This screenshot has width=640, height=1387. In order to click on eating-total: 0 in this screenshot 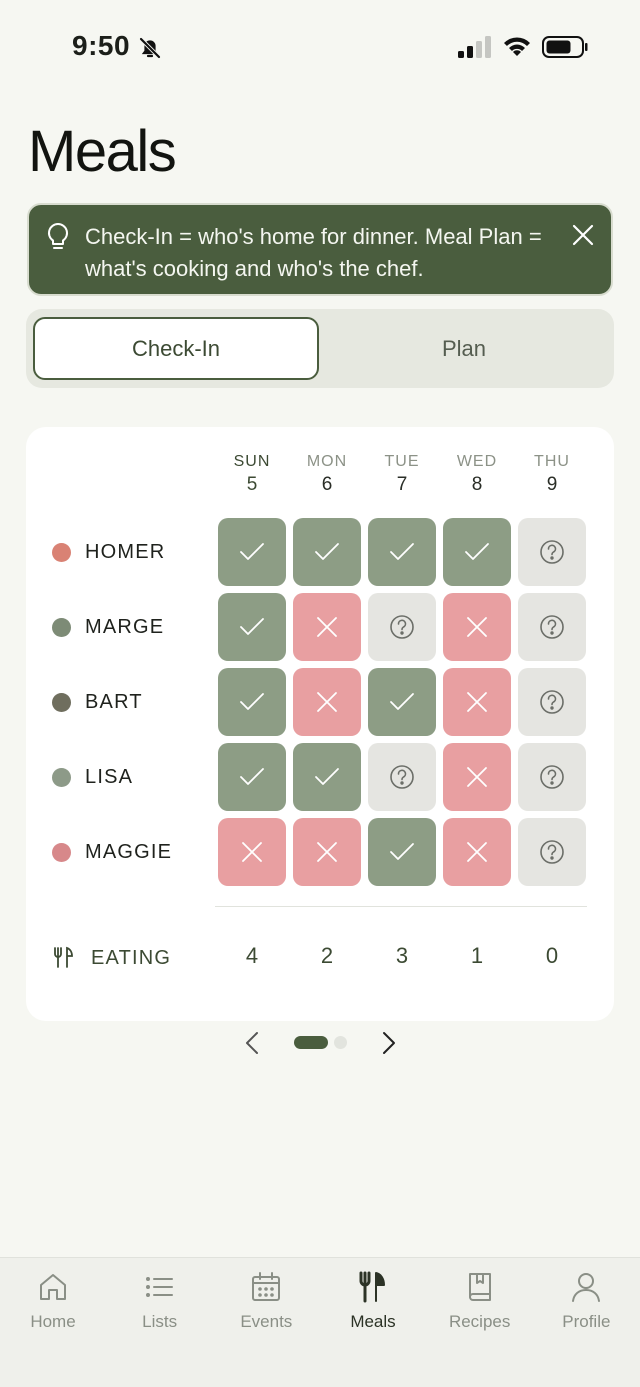, I will do `click(552, 955)`.